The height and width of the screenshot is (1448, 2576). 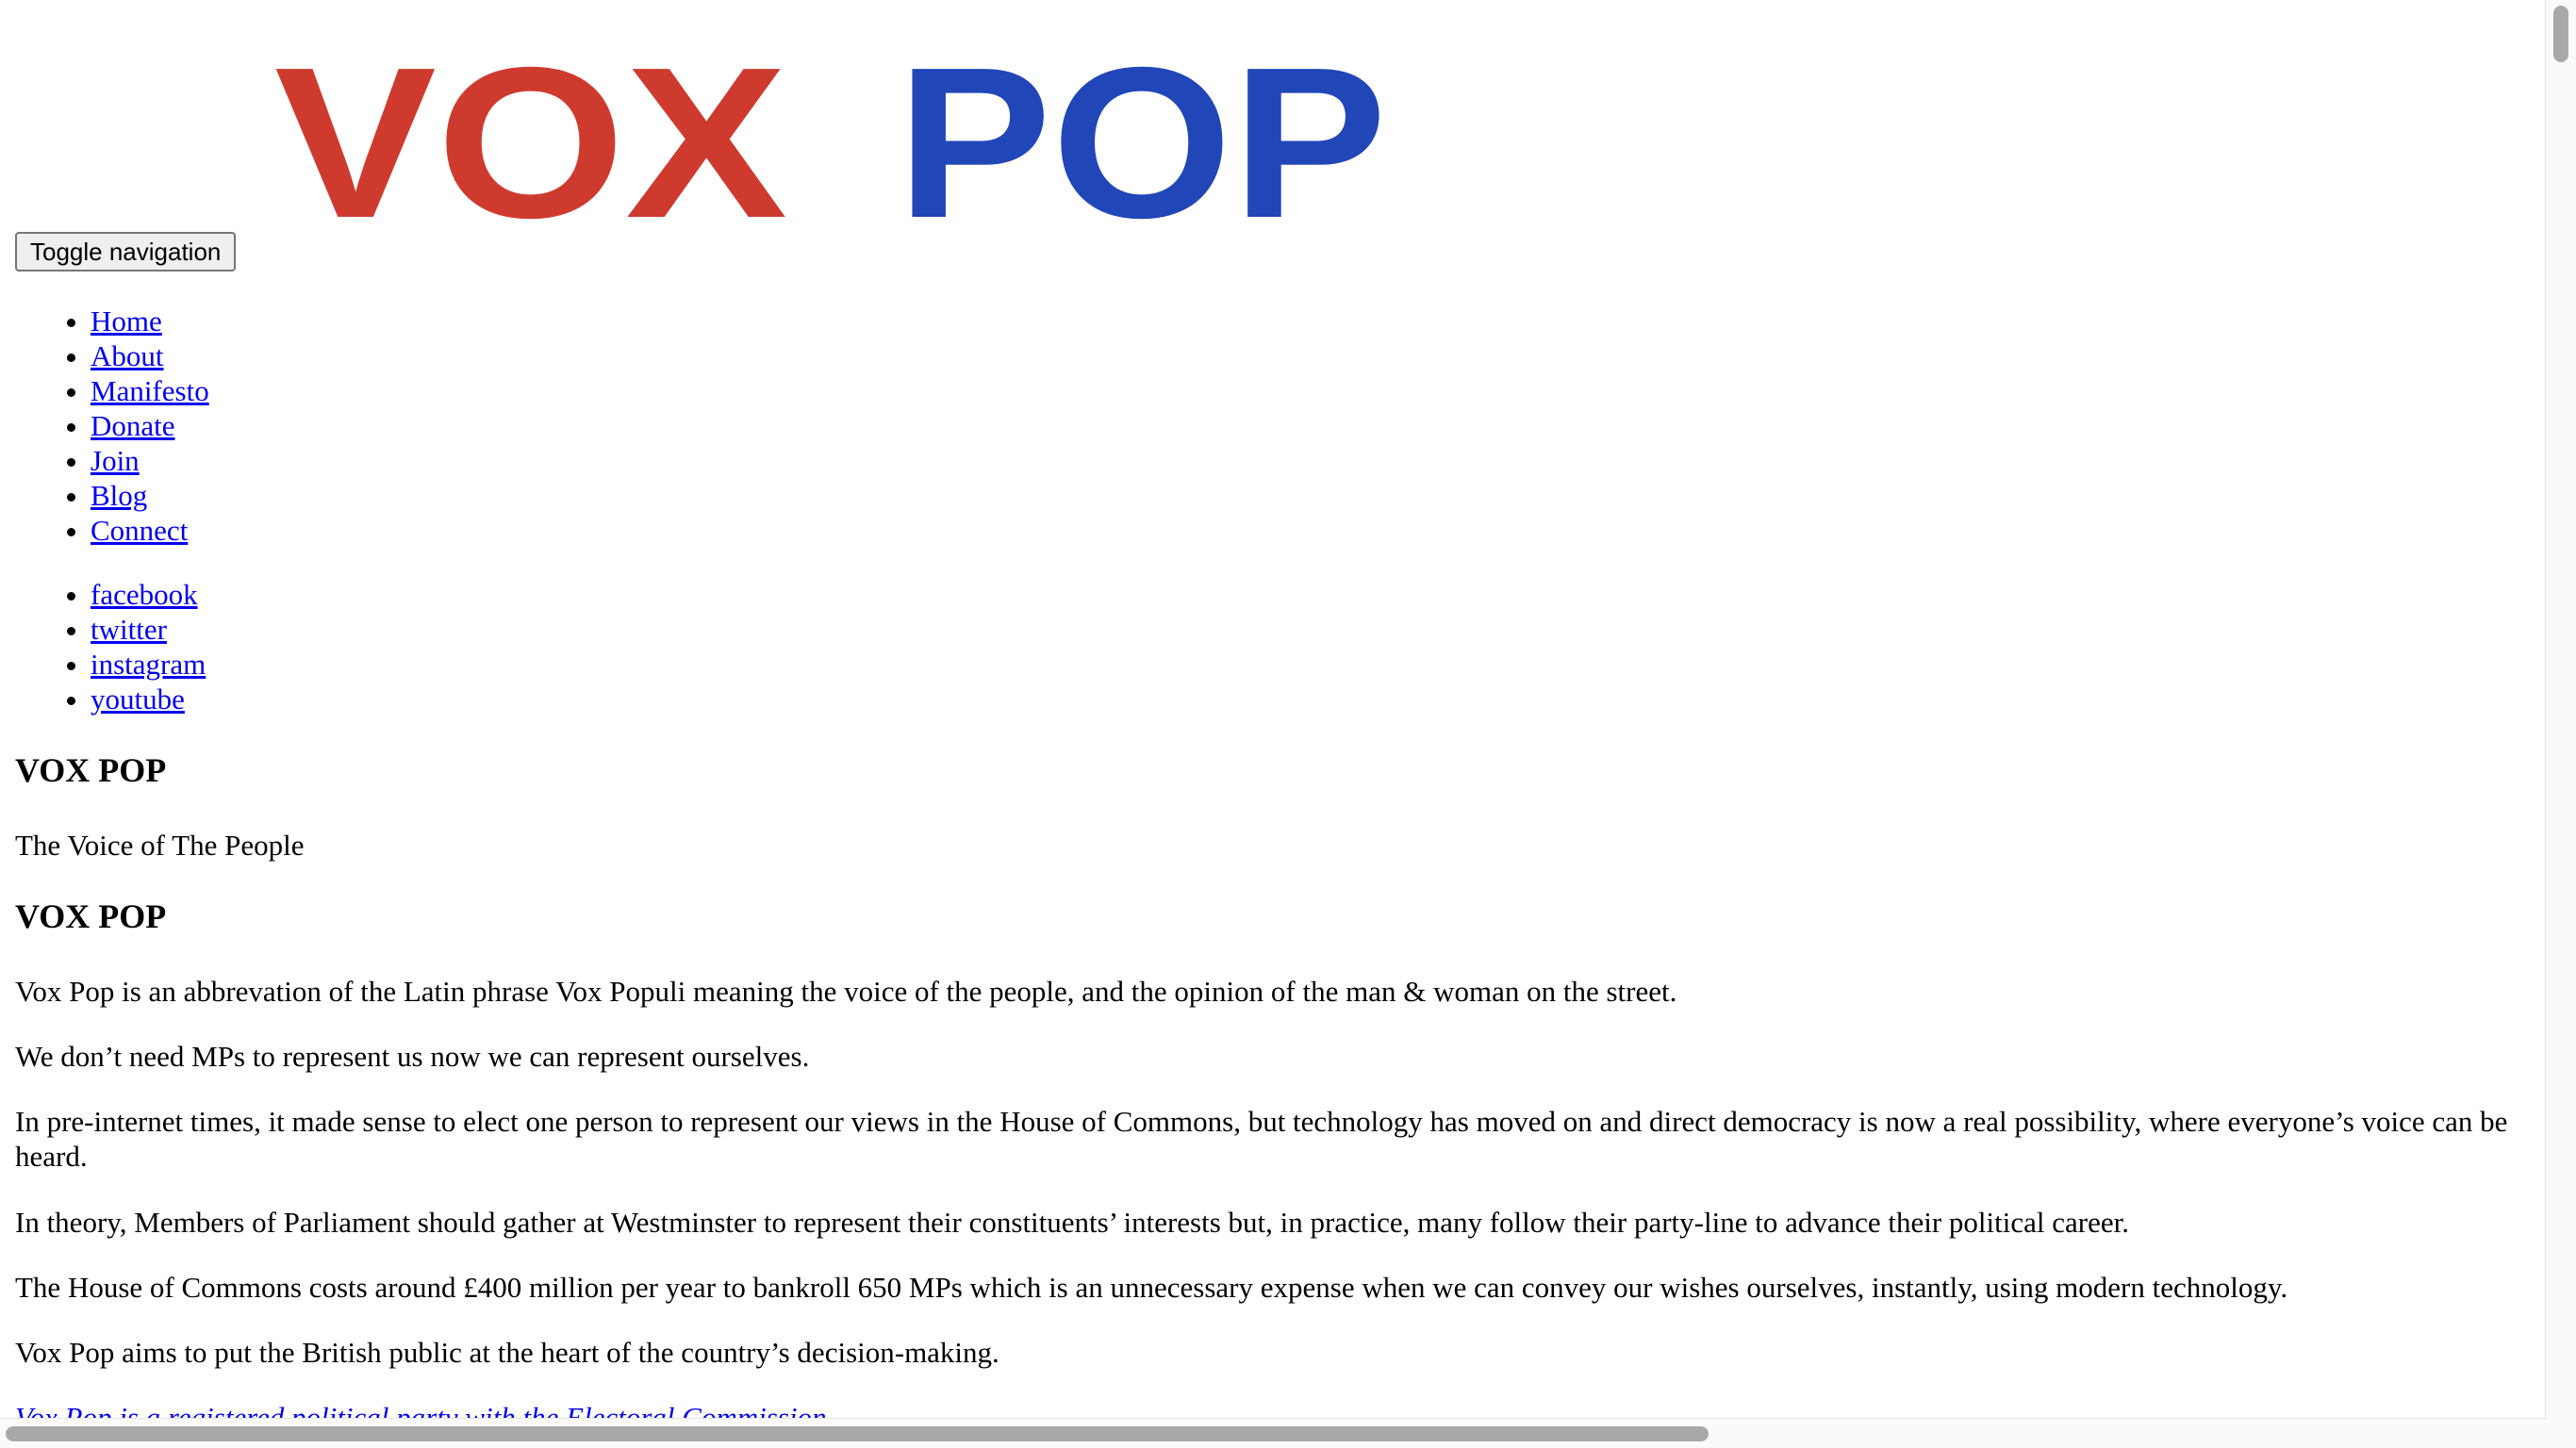 What do you see at coordinates (150, 460) in the screenshot?
I see `nav-item-join: Join` at bounding box center [150, 460].